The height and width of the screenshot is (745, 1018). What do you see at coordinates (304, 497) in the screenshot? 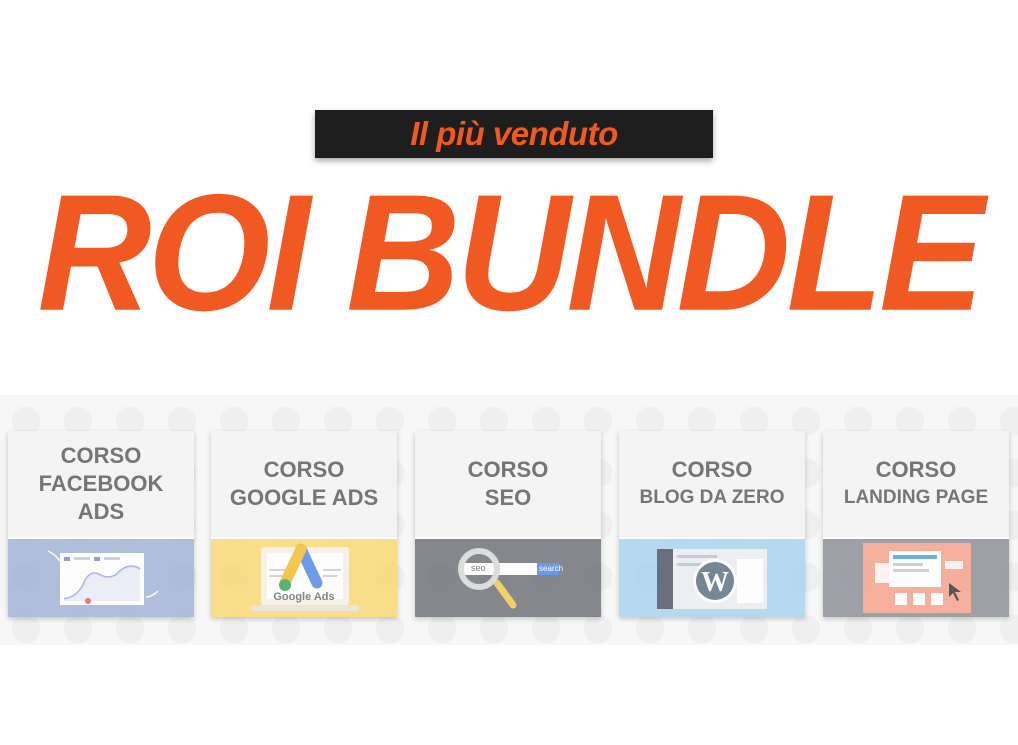
I see `card-line2: GOOGLE ADS` at bounding box center [304, 497].